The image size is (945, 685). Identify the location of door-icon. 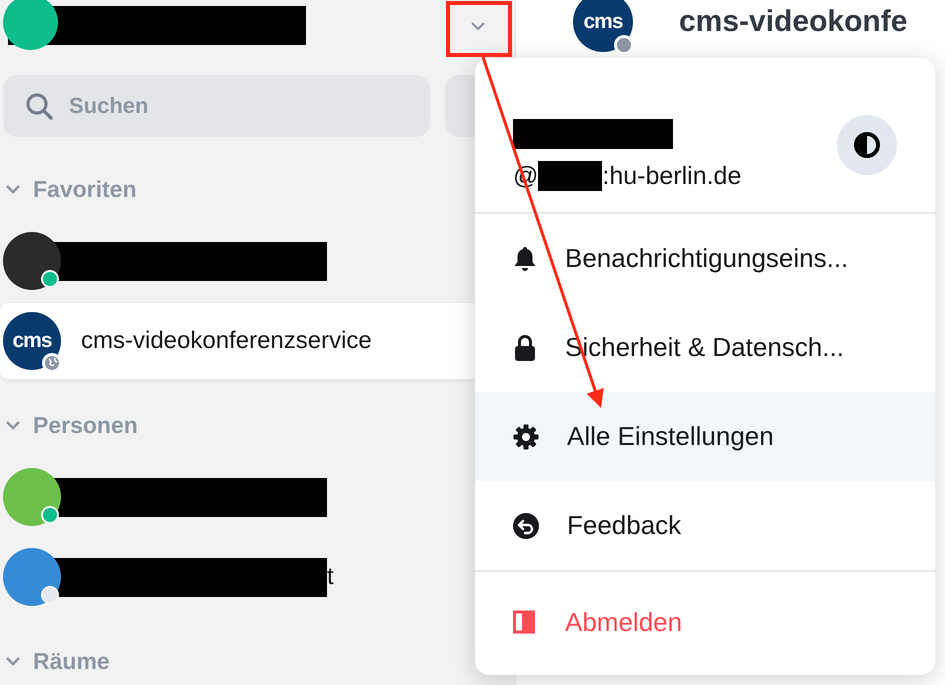
(525, 622).